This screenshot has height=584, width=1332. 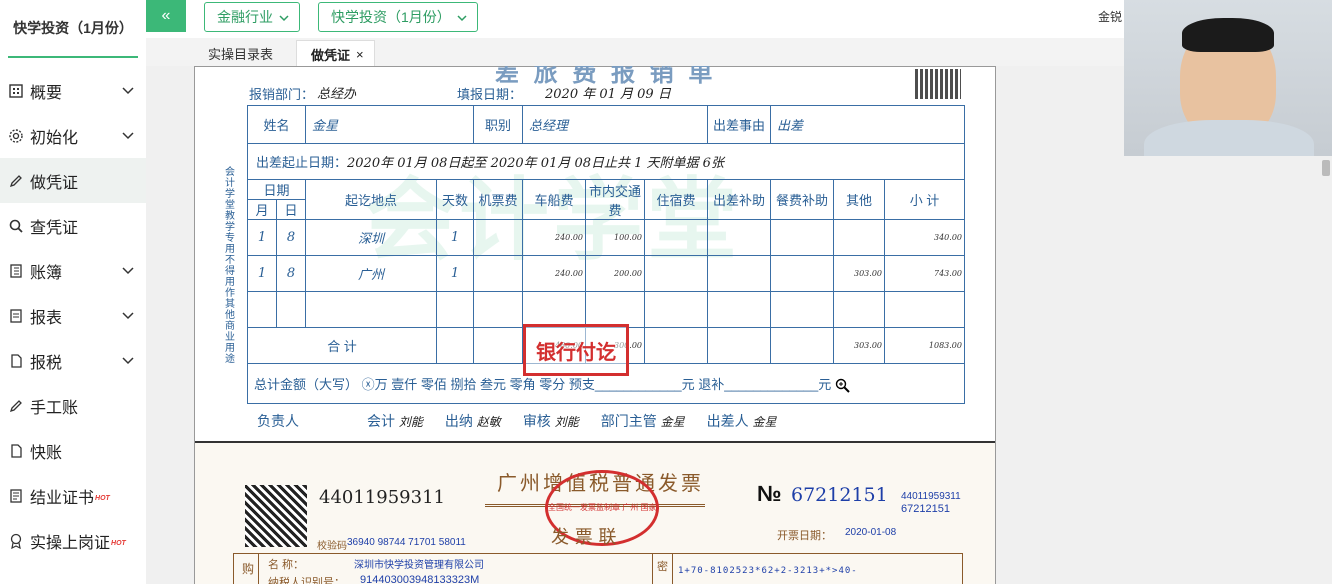 I want to click on name-value: 金星, so click(x=389, y=124).